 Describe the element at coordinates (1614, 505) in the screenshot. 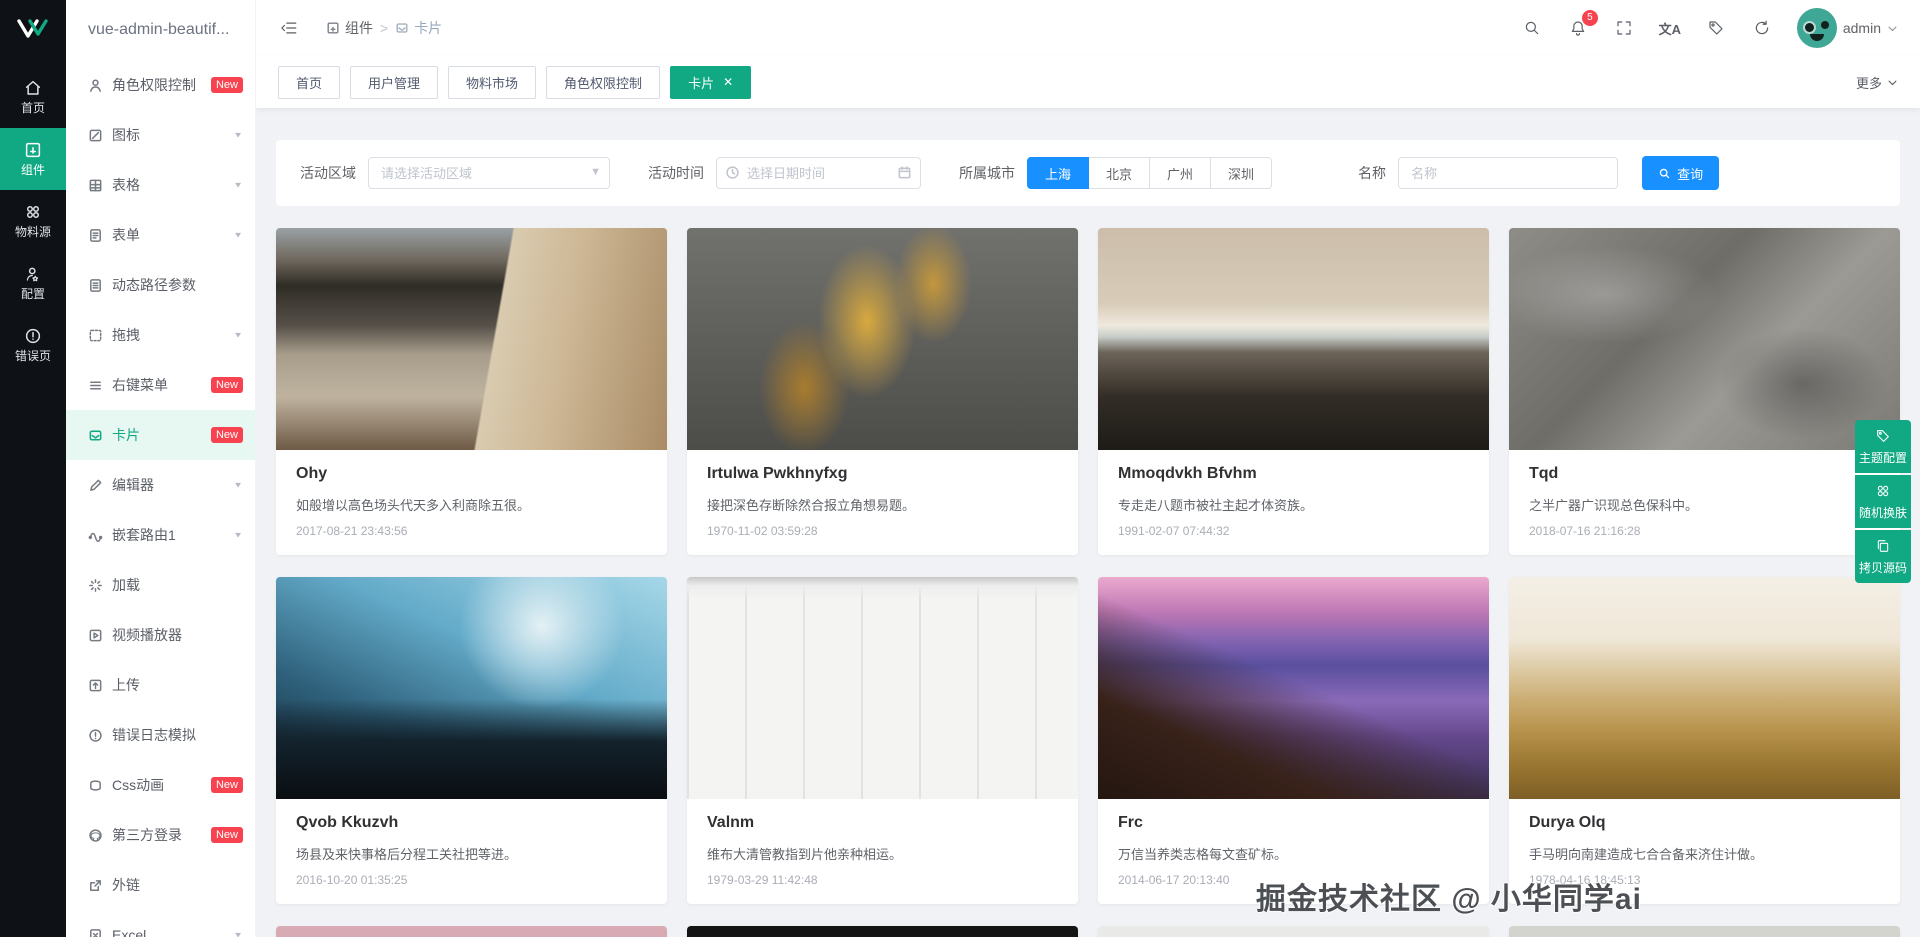

I see `card-description: 之半广器广识现总色保科中。` at that location.